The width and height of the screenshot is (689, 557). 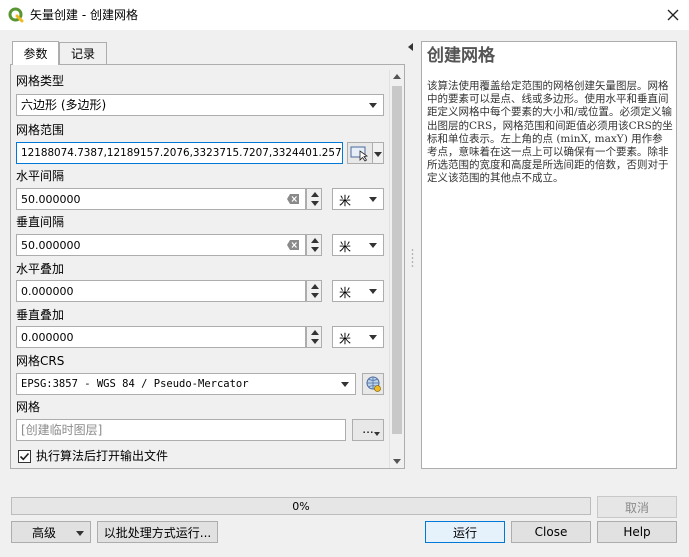 I want to click on run-button: 运行, so click(x=465, y=532).